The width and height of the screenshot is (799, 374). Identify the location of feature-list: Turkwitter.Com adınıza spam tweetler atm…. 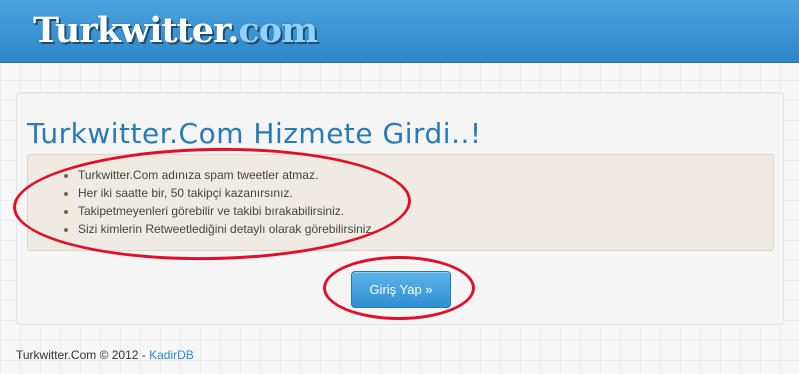
(216, 202).